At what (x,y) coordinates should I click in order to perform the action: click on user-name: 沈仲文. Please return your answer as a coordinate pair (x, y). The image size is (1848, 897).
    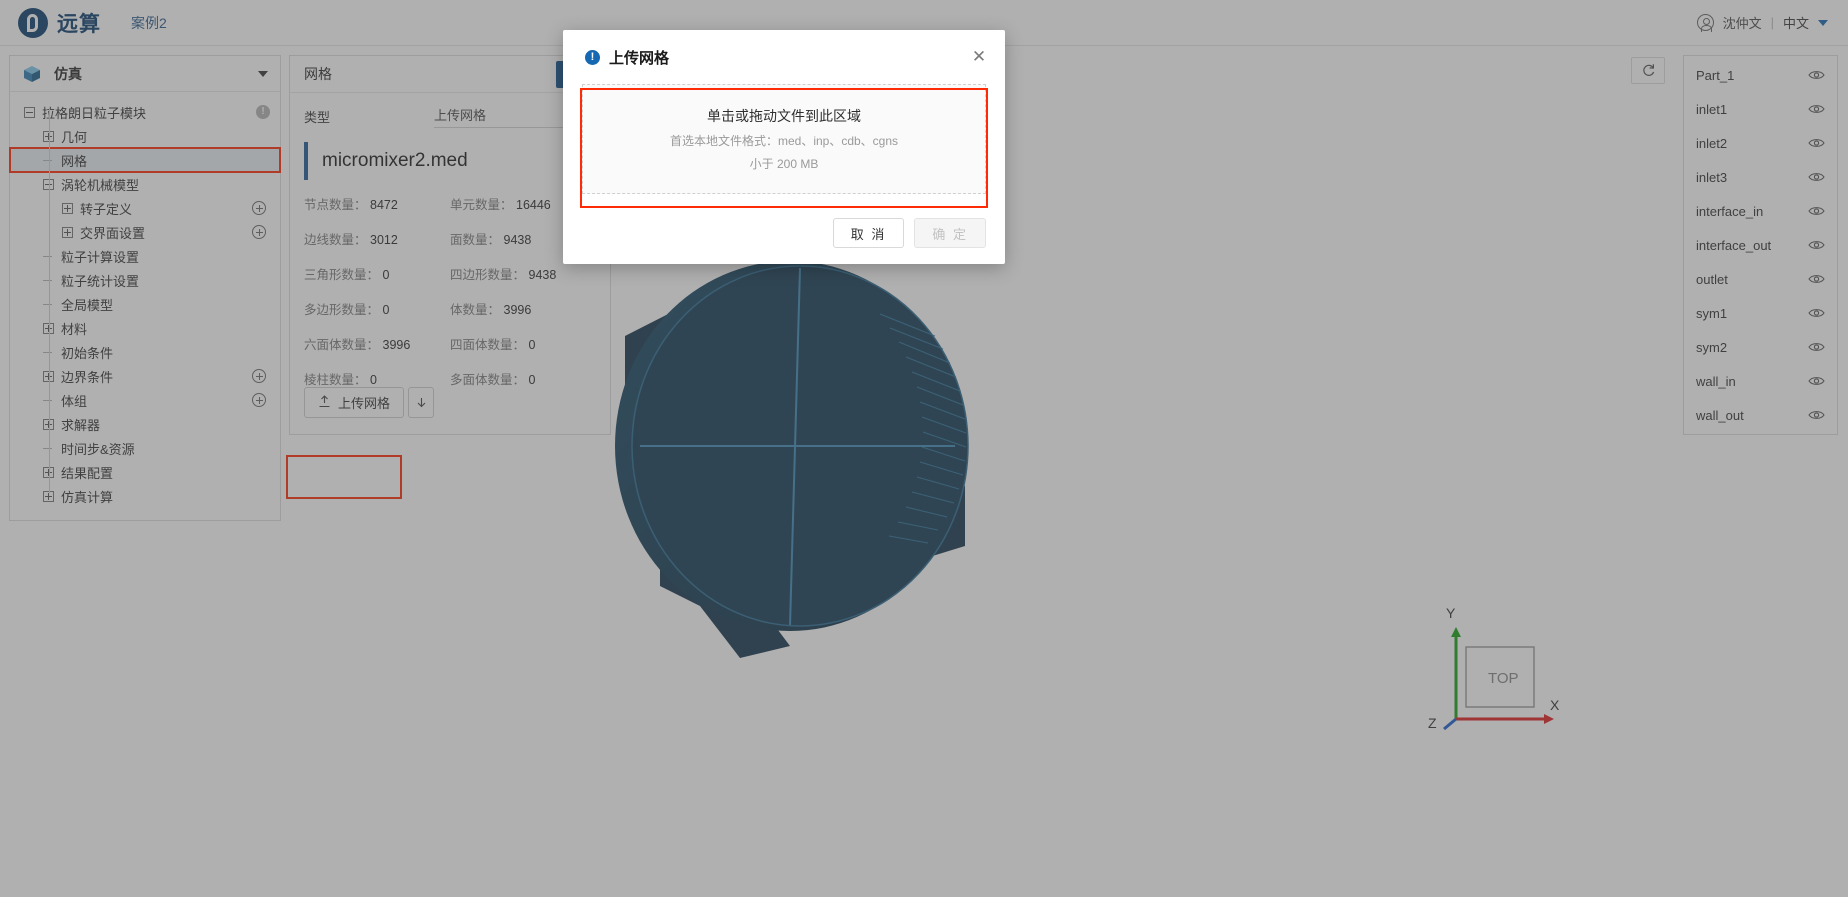
    Looking at the image, I should click on (1742, 22).